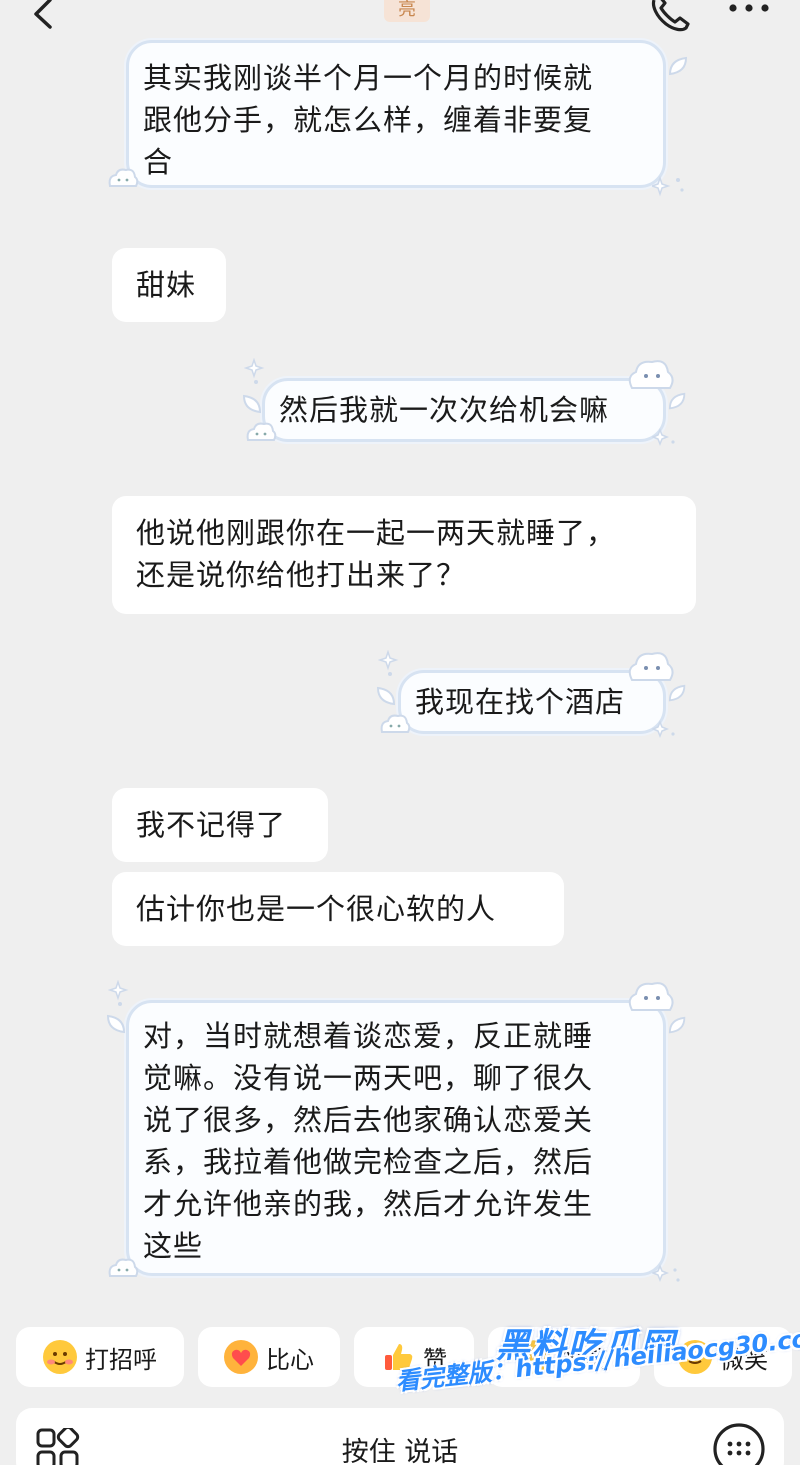  I want to click on message-text-line: 我现在找个酒店, so click(520, 702).